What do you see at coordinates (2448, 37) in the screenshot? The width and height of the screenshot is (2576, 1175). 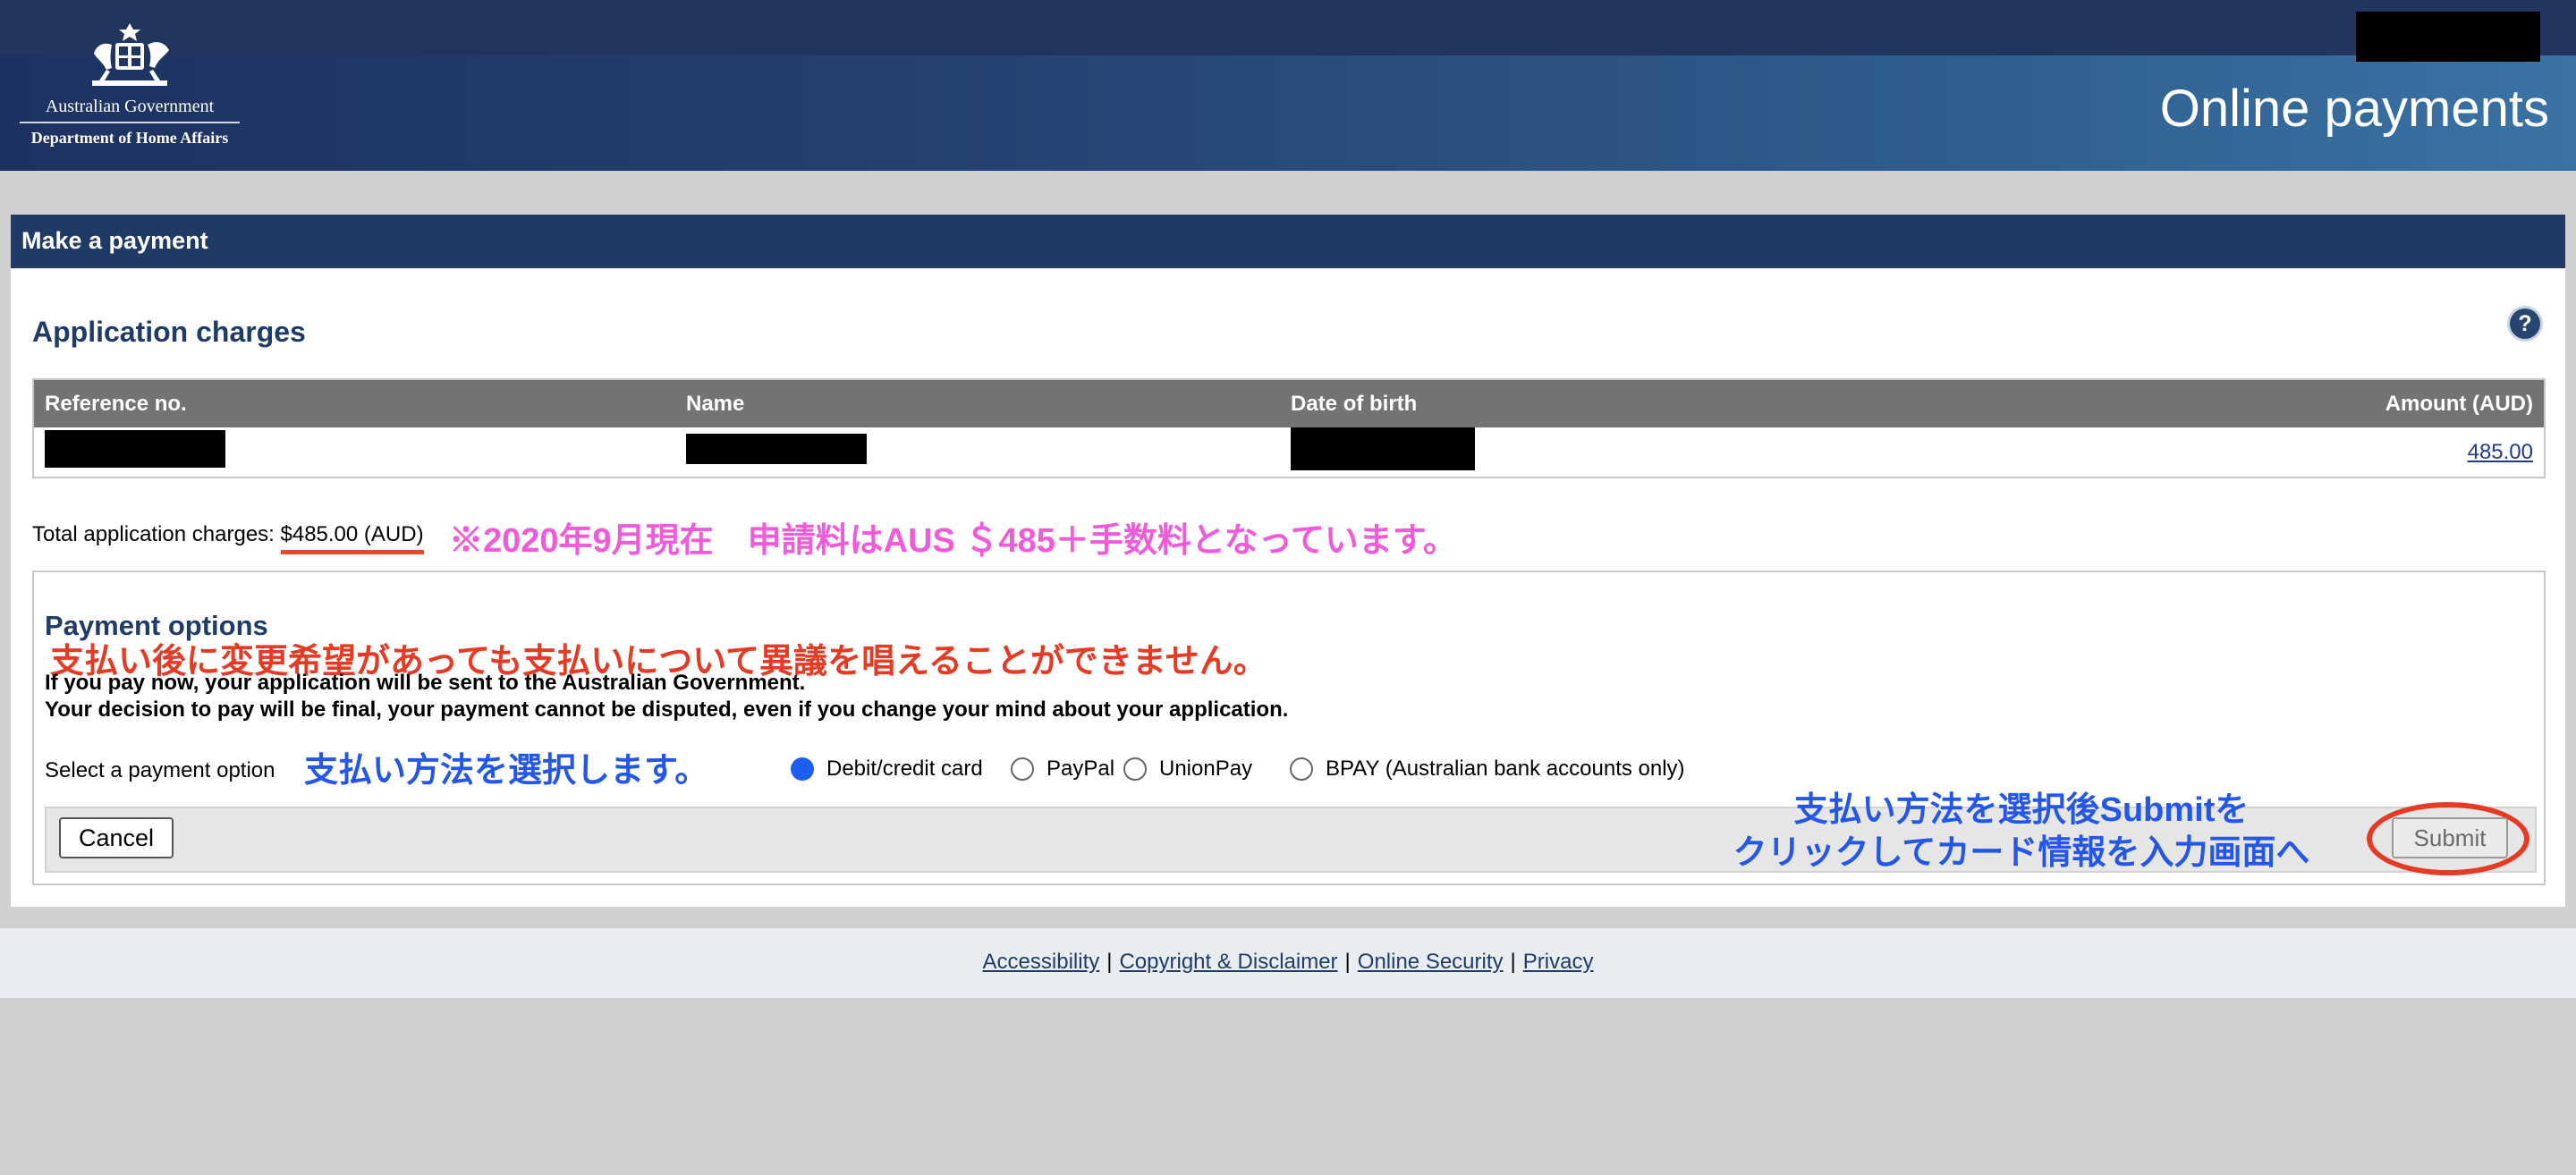 I see `redacted-user-box` at bounding box center [2448, 37].